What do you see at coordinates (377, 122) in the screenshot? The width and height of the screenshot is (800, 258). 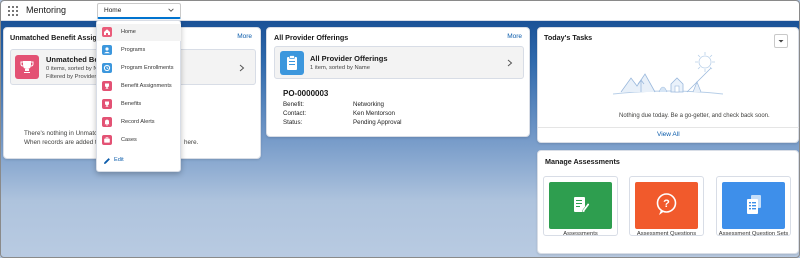 I see `field-value-status: Pending Approval` at bounding box center [377, 122].